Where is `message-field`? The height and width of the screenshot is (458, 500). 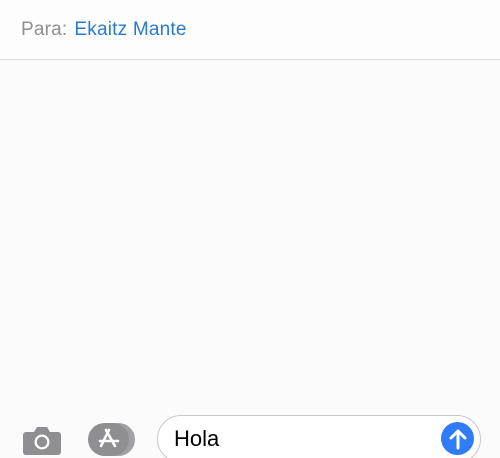
message-field is located at coordinates (319, 436).